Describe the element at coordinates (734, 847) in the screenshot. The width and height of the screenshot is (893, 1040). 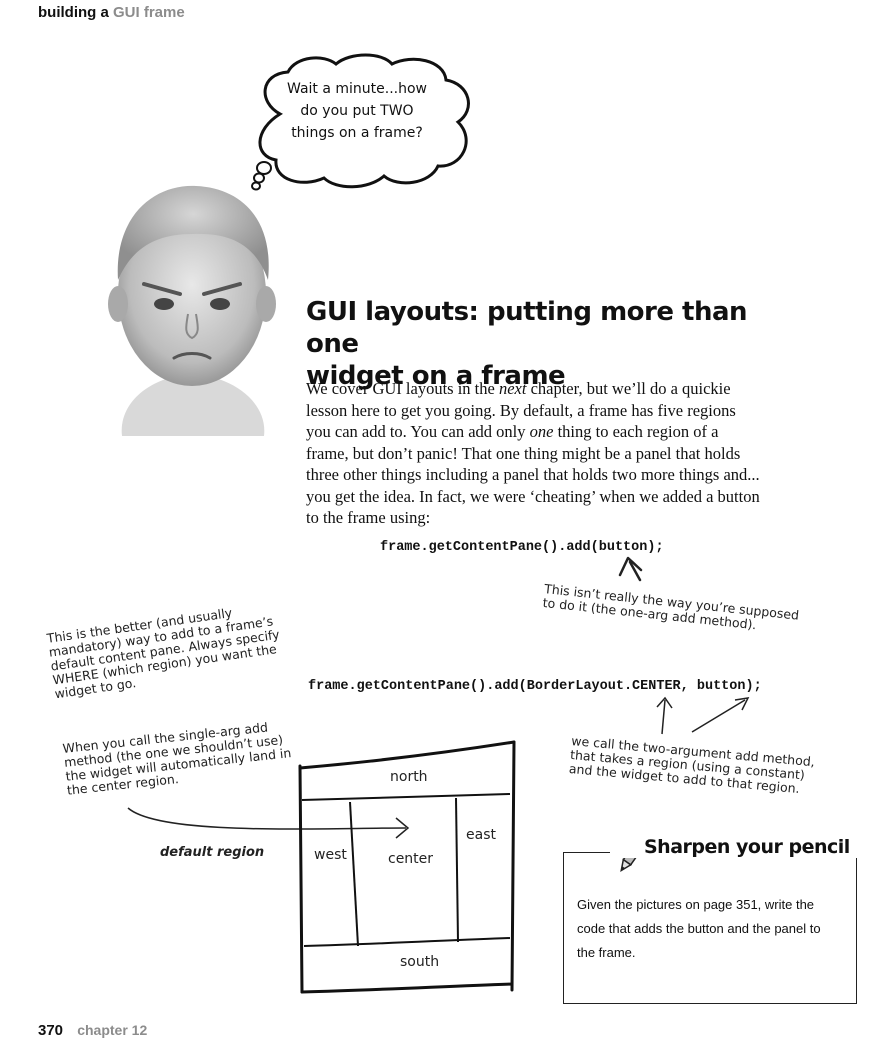
I see `sharpen-title: Sharpen your pencil` at that location.